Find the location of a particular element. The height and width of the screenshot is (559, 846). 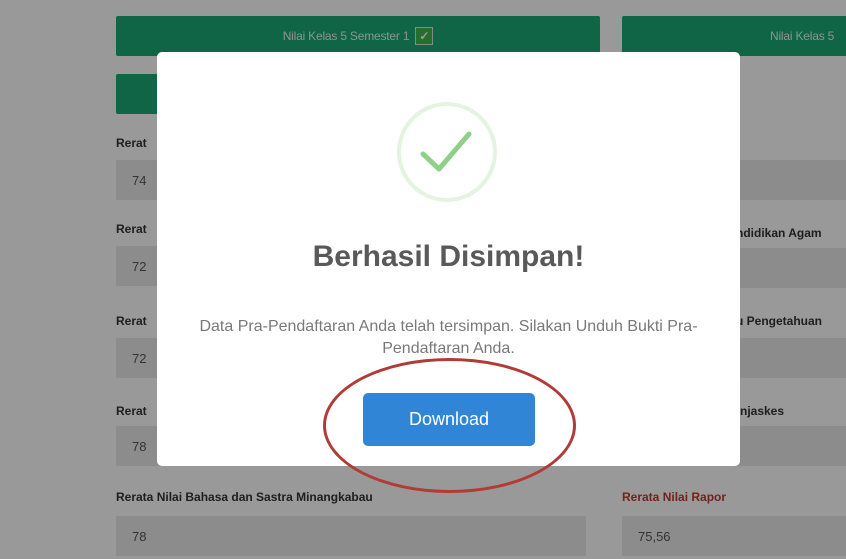

annotation-circle is located at coordinates (449, 425).